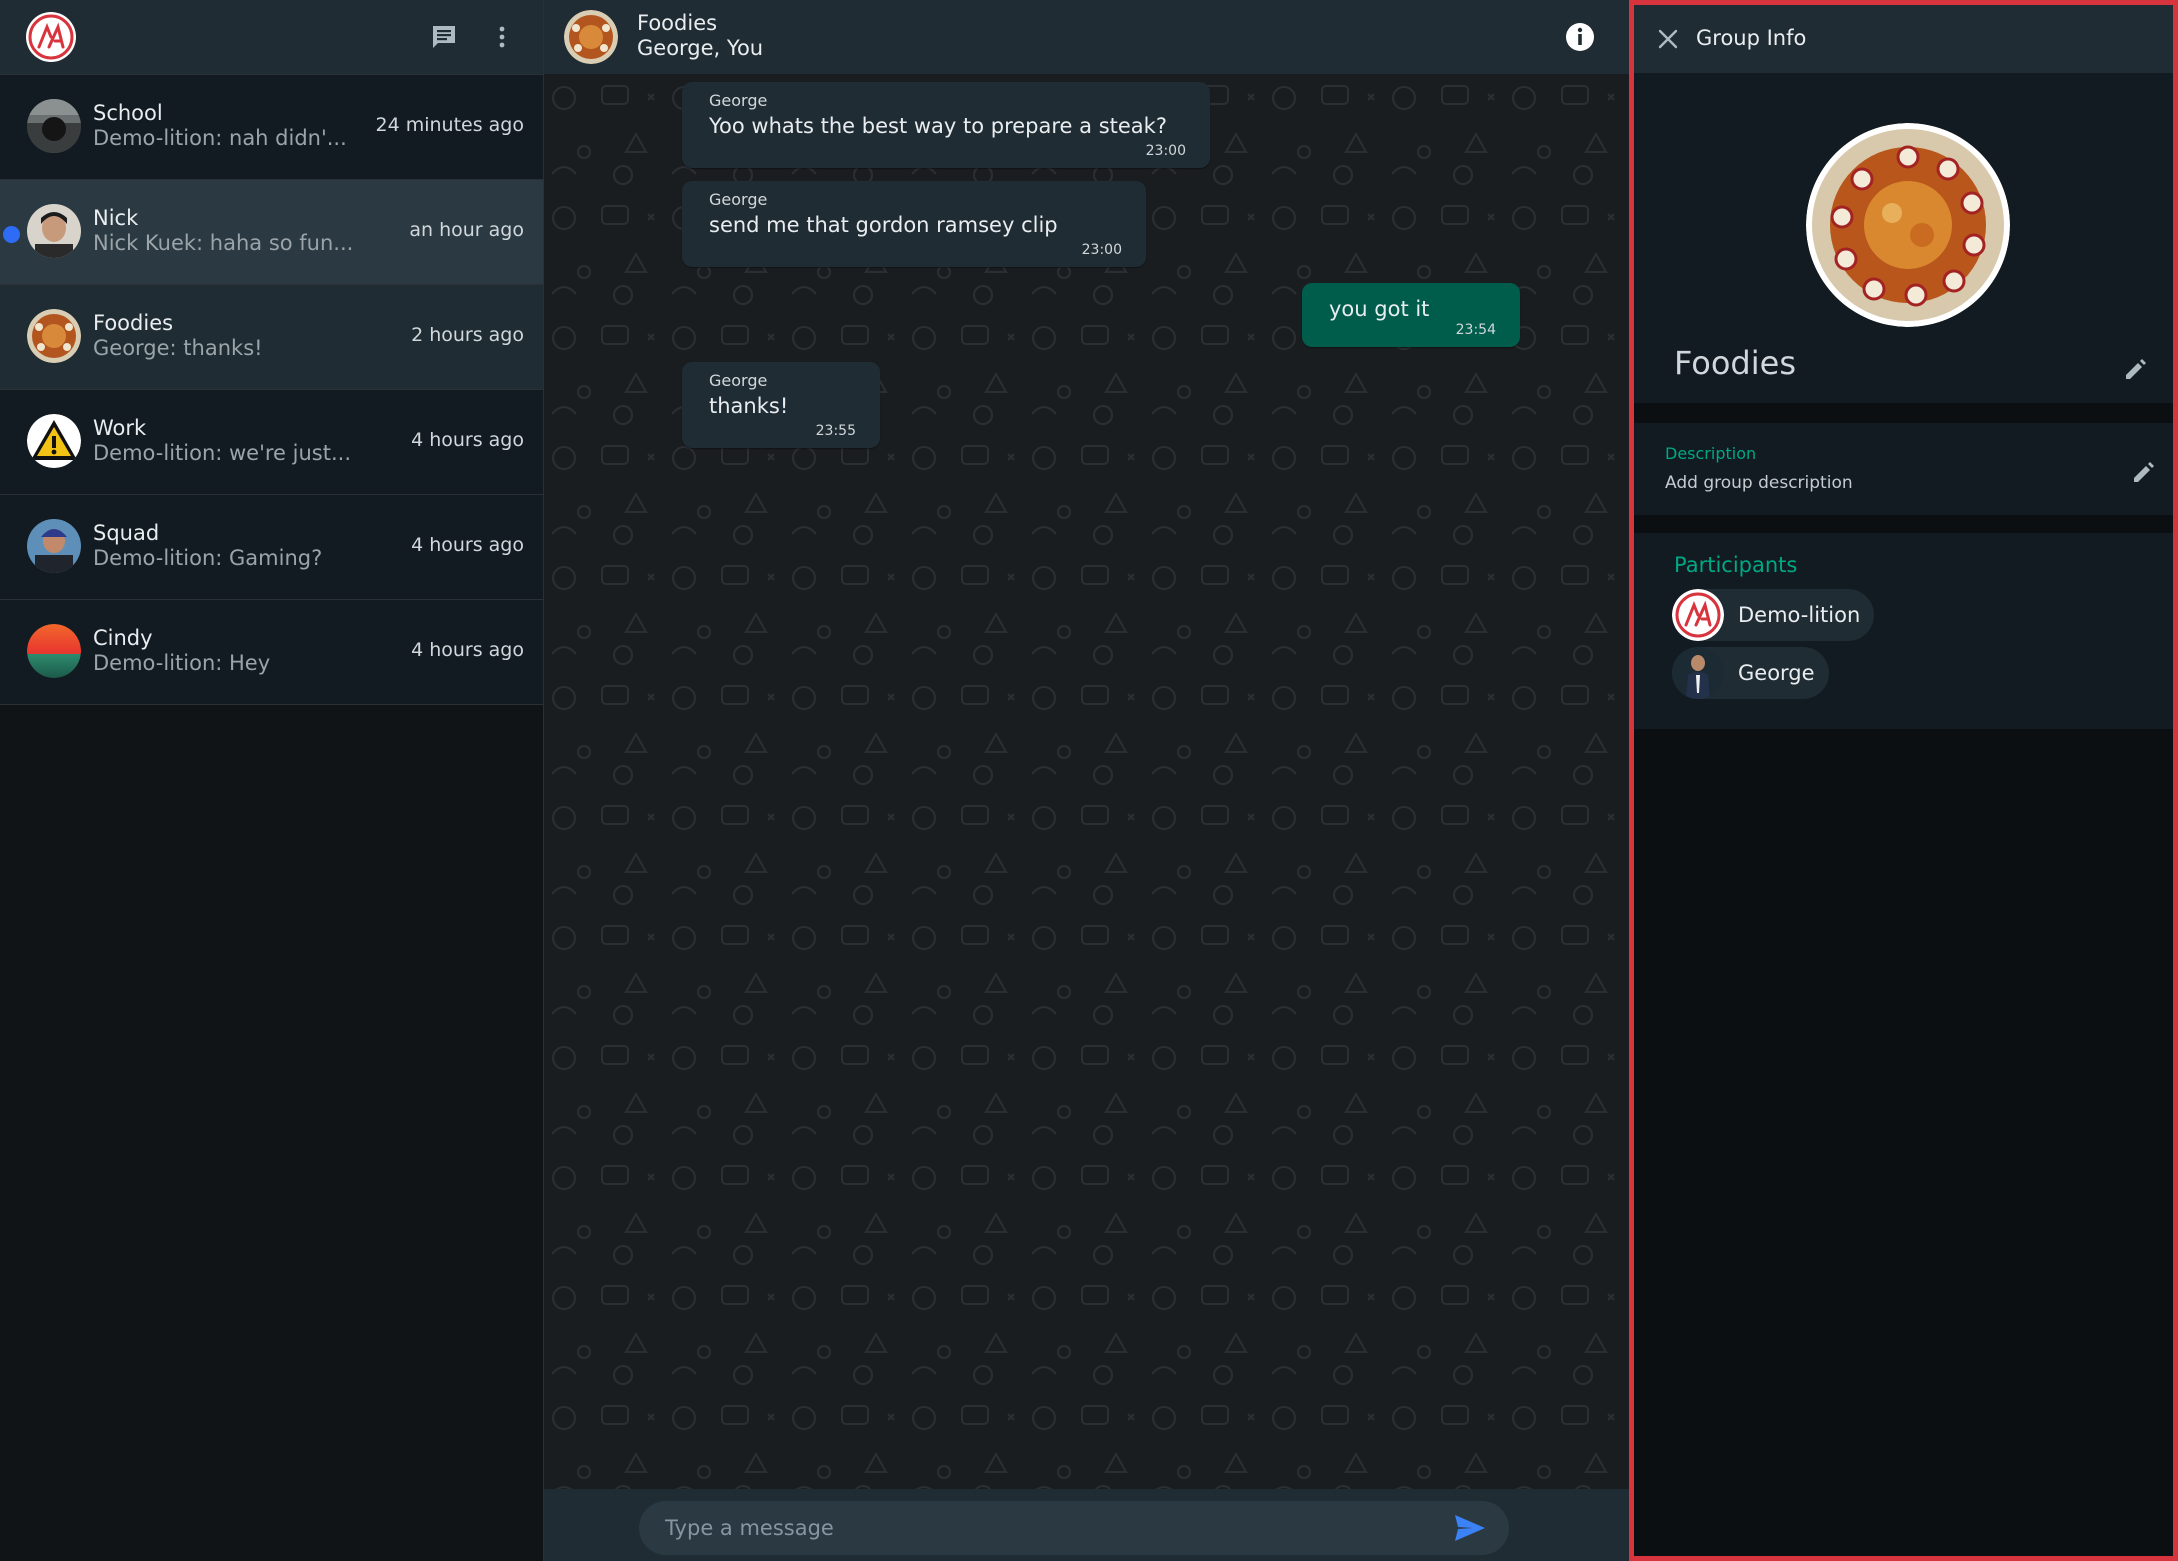 This screenshot has width=2178, height=1561. I want to click on message-composer, so click(1087, 1525).